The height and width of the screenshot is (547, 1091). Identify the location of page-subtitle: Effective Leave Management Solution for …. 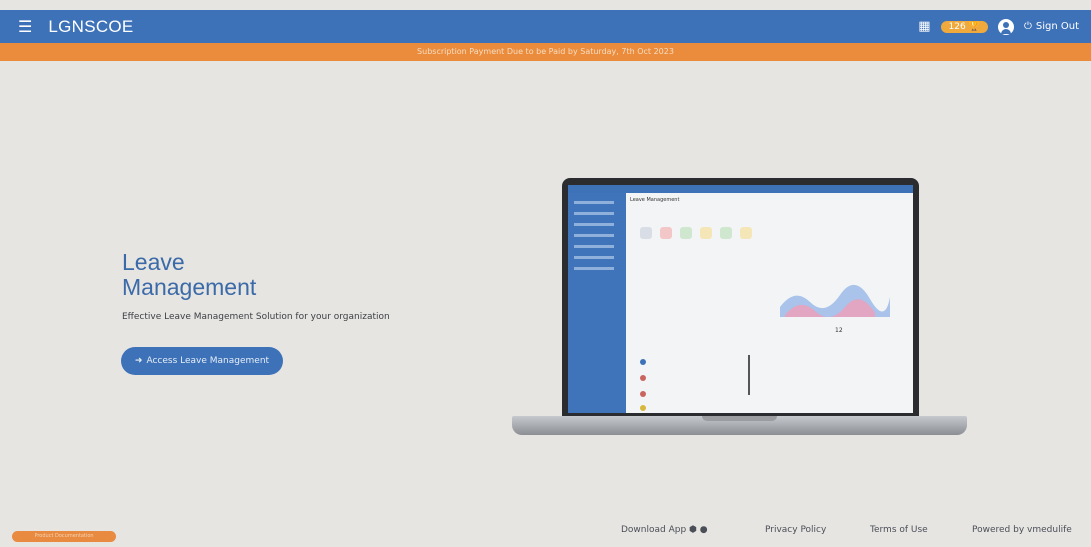
(256, 317).